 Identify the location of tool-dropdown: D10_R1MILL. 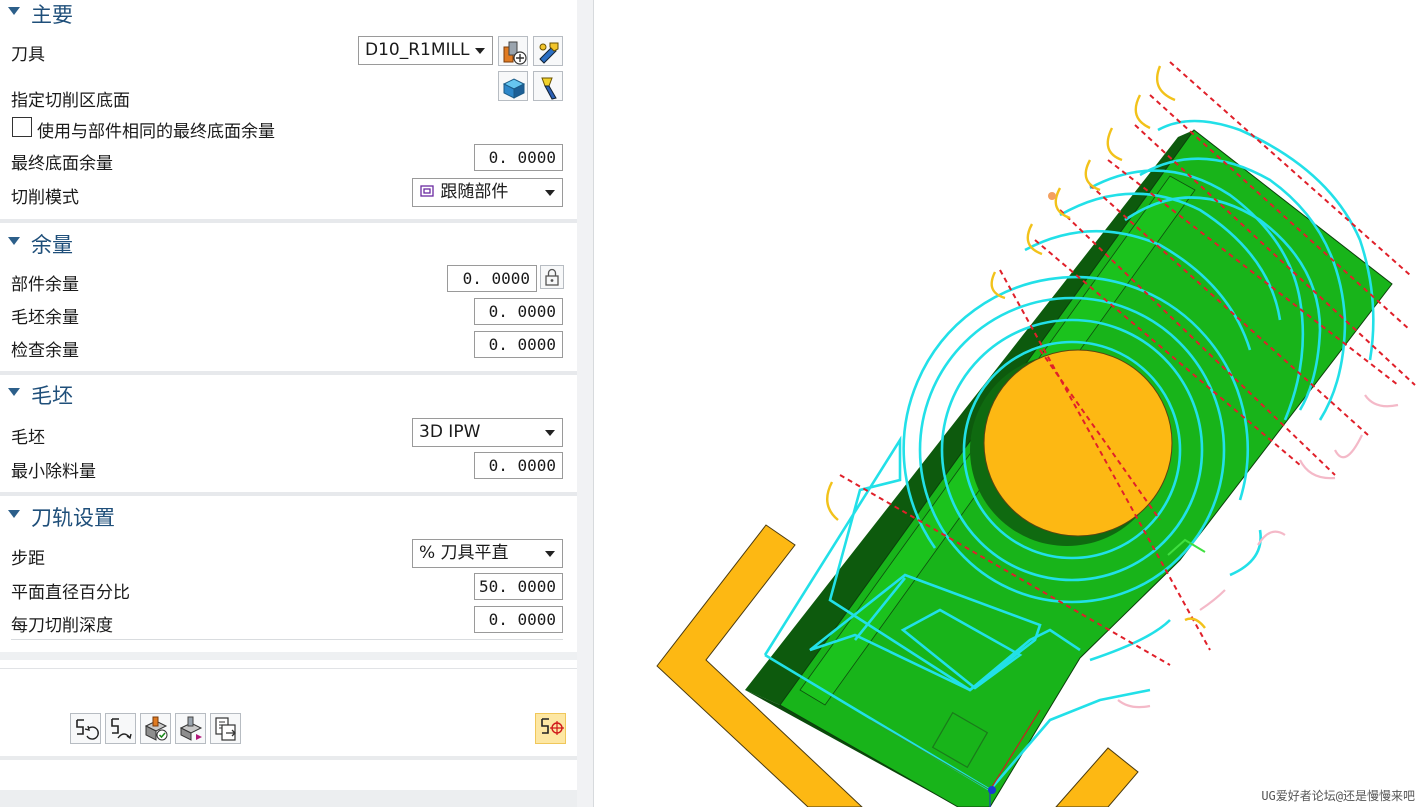
(425, 50).